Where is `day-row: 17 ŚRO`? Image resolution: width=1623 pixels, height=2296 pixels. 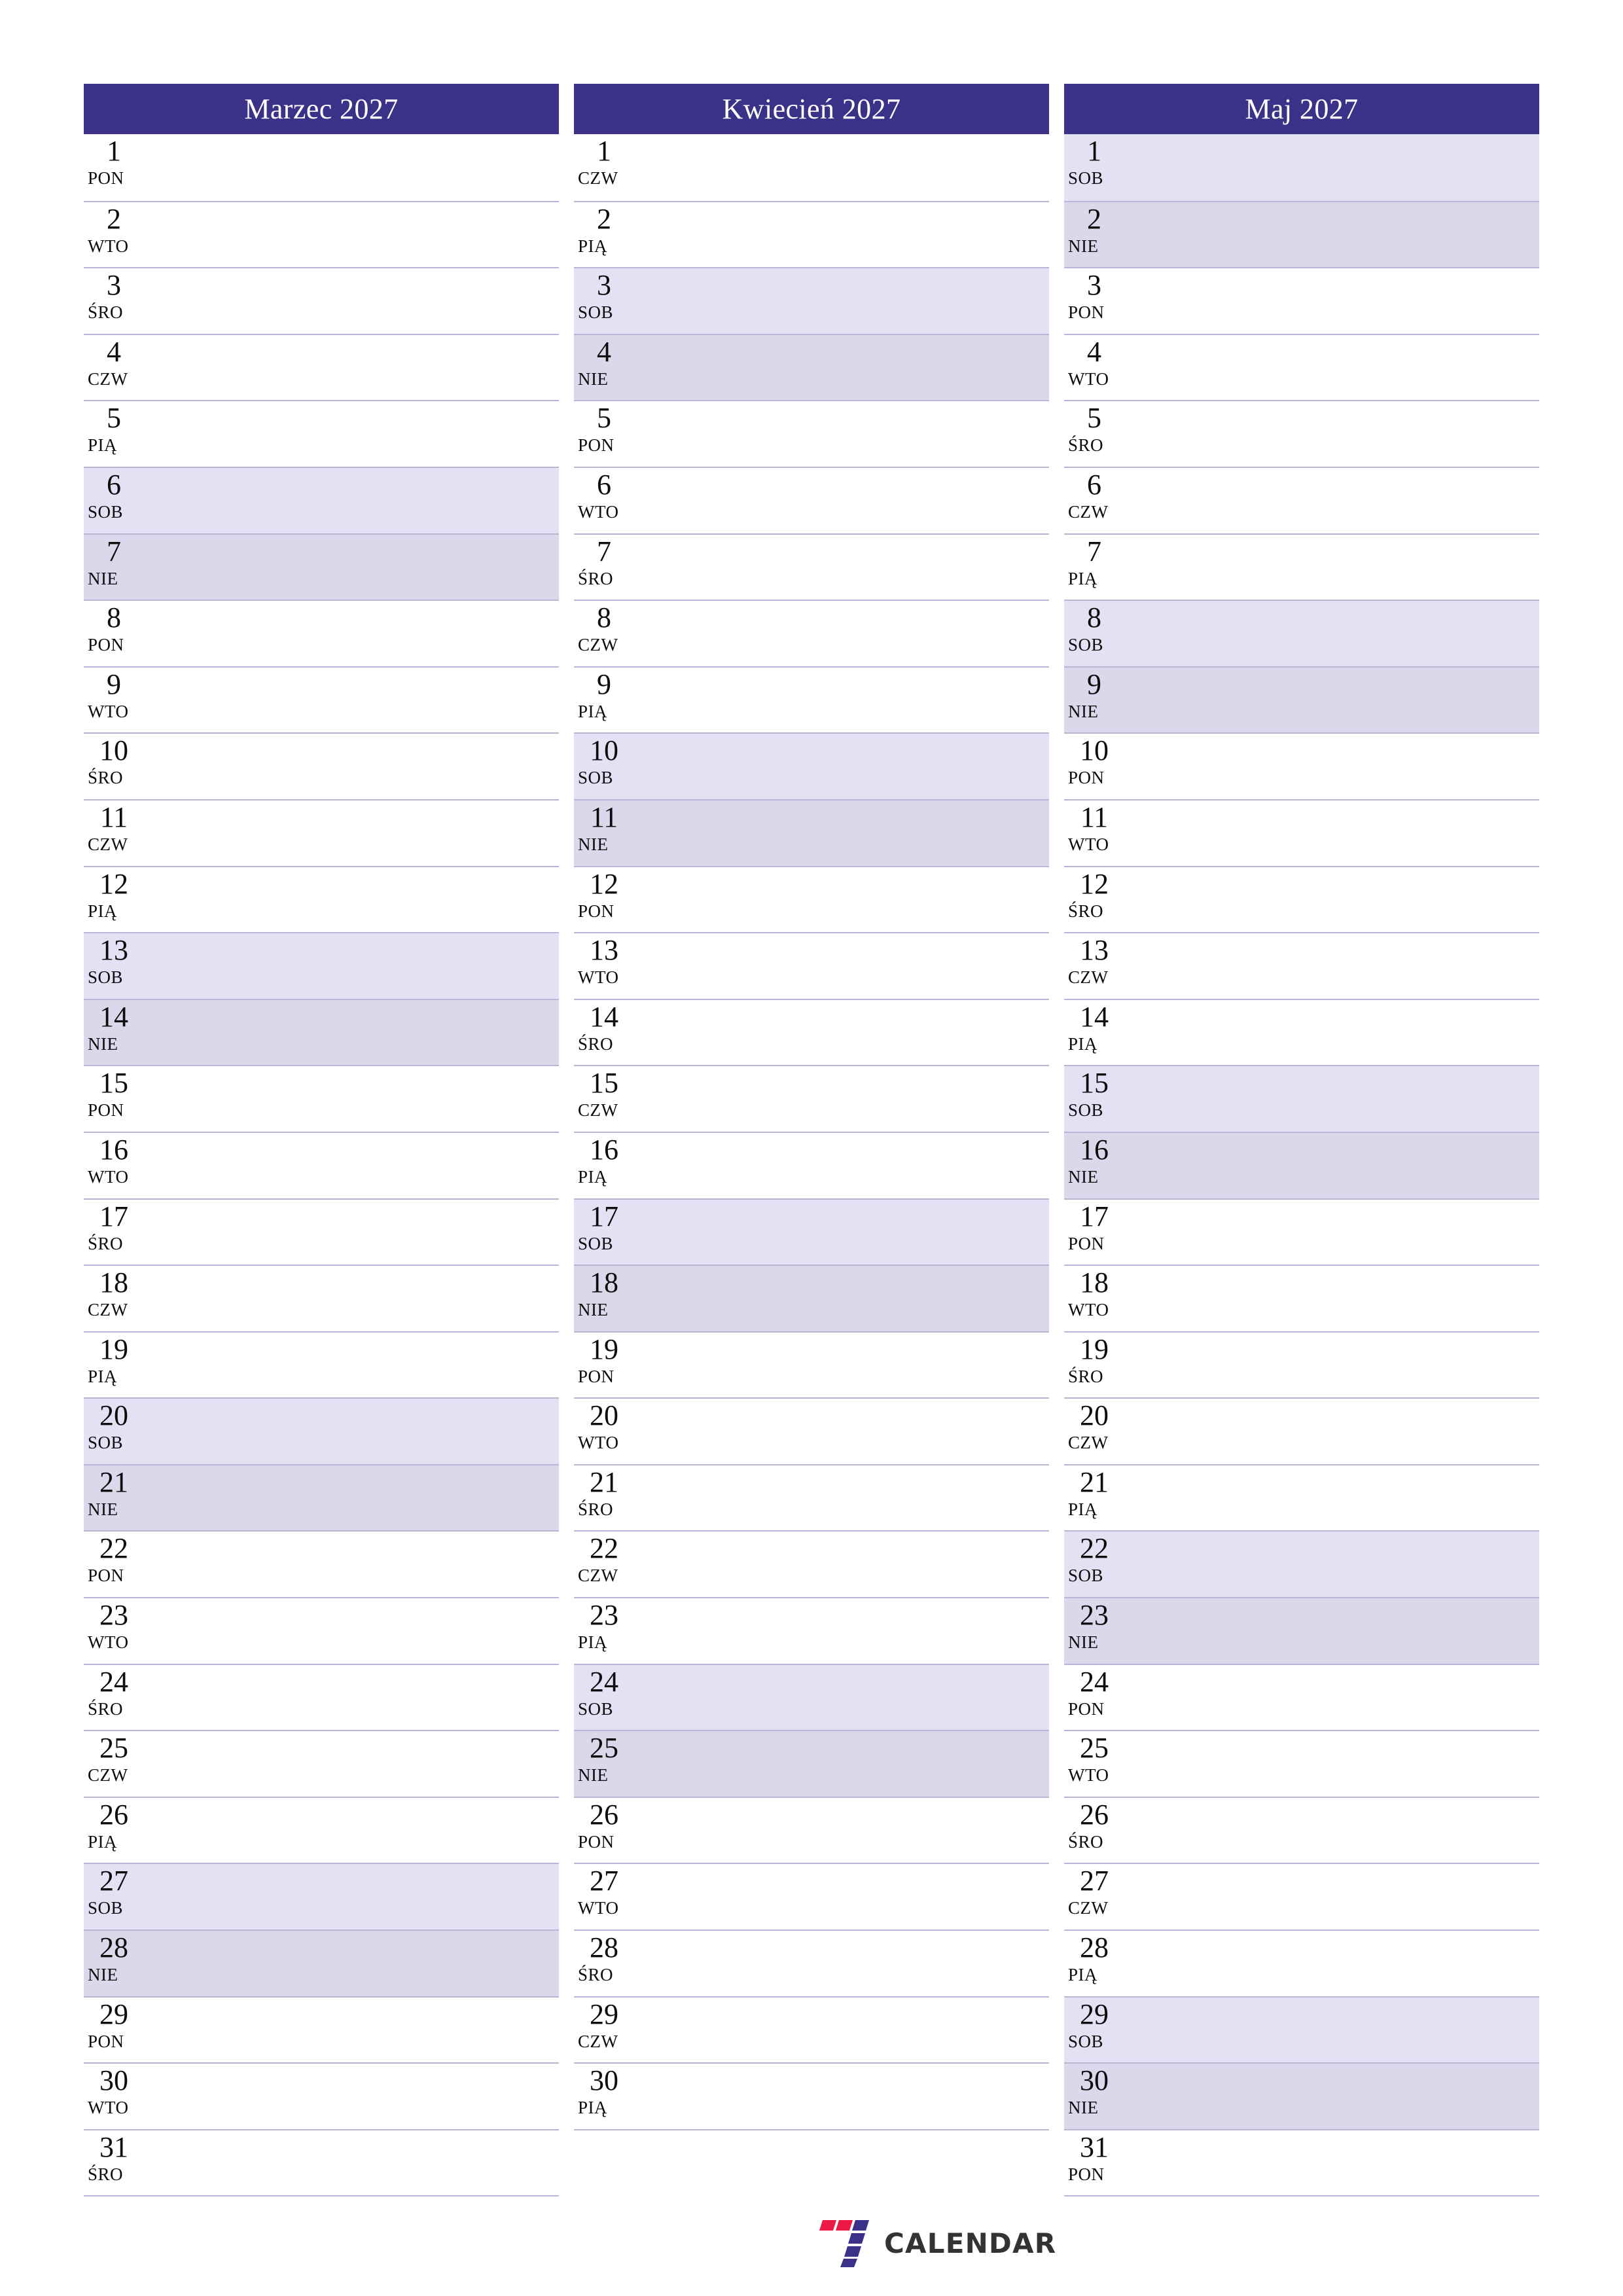
day-row: 17 ŚRO is located at coordinates (321, 1231).